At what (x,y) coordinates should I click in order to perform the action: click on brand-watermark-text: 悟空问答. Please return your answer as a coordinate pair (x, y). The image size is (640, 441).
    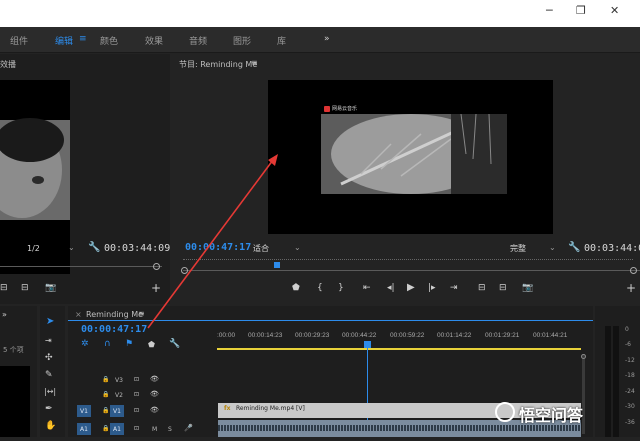
    Looking at the image, I should click on (551, 415).